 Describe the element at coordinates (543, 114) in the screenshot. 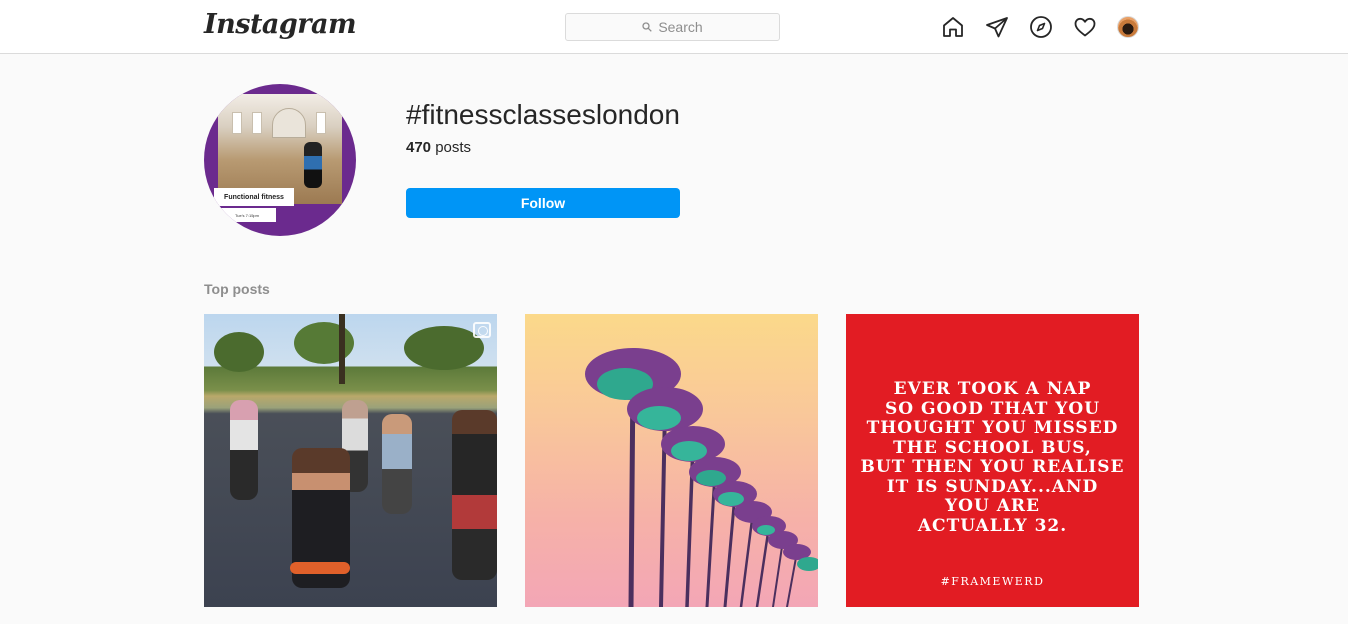

I see `page-title: #fitnessclasseslondon` at that location.